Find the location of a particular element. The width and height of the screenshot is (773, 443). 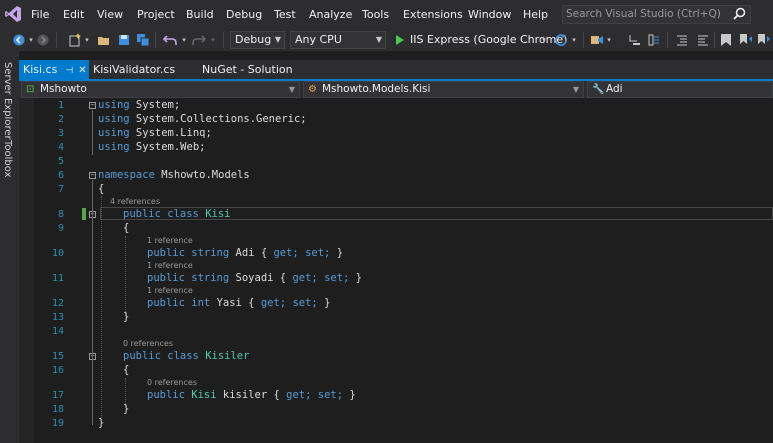

menu-edit: Edit is located at coordinates (73, 14).